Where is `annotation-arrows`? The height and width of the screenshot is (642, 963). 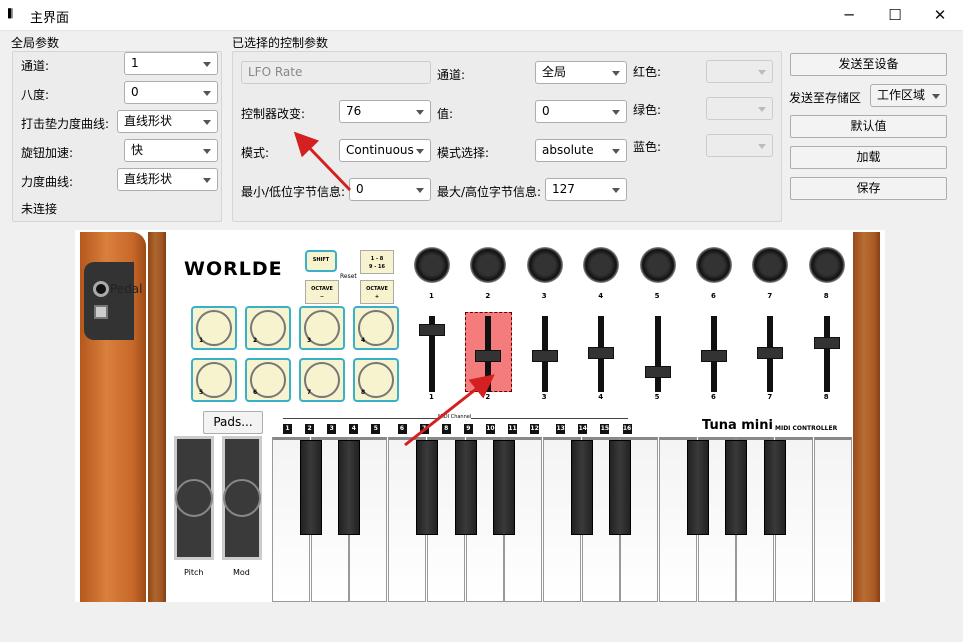 annotation-arrows is located at coordinates (394, 289).